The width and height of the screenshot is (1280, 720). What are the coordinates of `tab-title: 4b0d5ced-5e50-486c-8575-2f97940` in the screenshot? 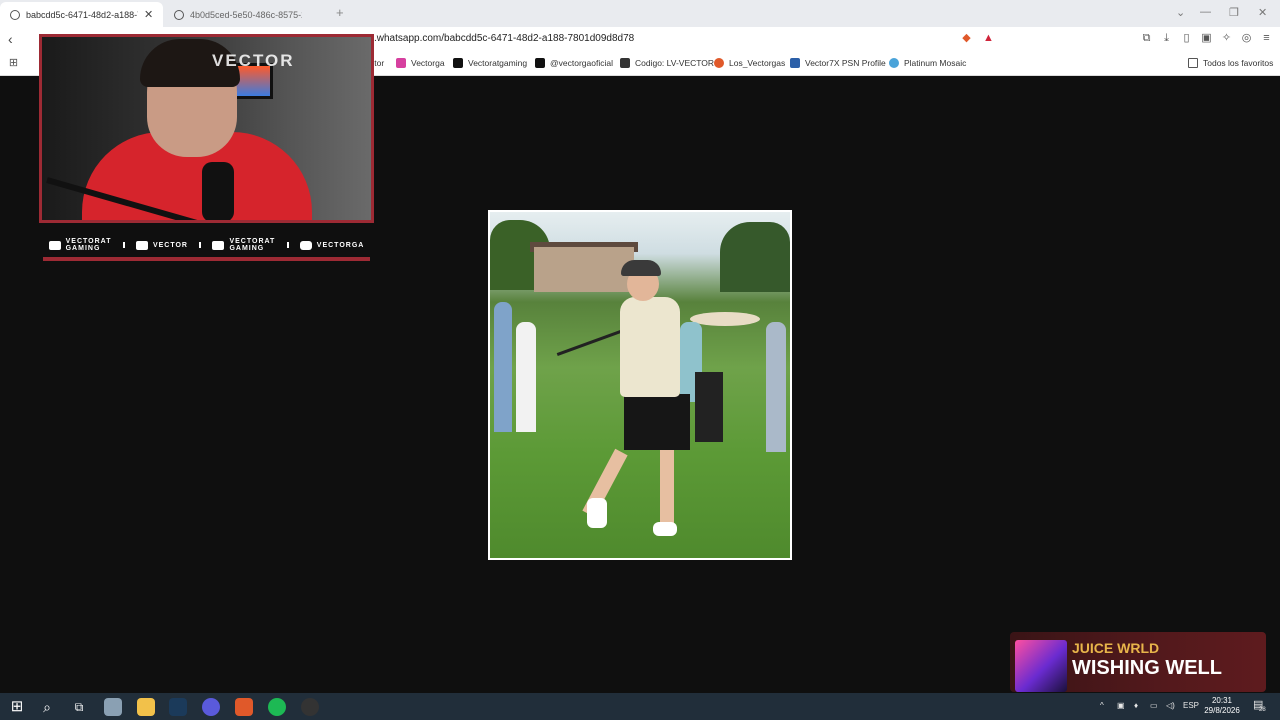 It's located at (246, 14).